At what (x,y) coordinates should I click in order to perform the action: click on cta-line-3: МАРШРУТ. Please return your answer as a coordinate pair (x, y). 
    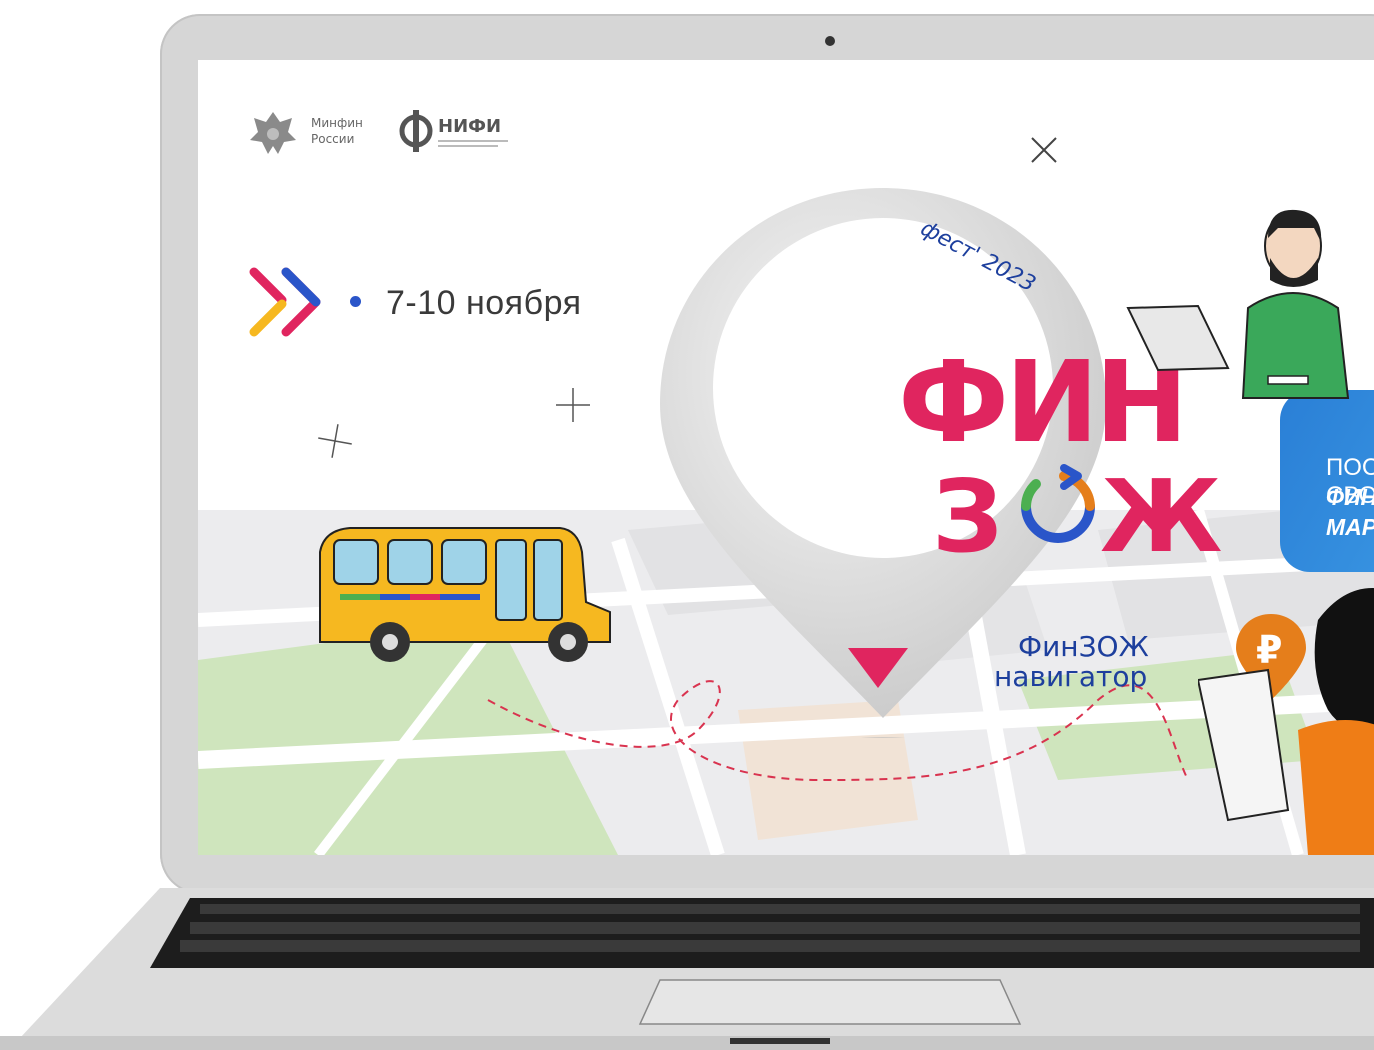
    Looking at the image, I should click on (1350, 527).